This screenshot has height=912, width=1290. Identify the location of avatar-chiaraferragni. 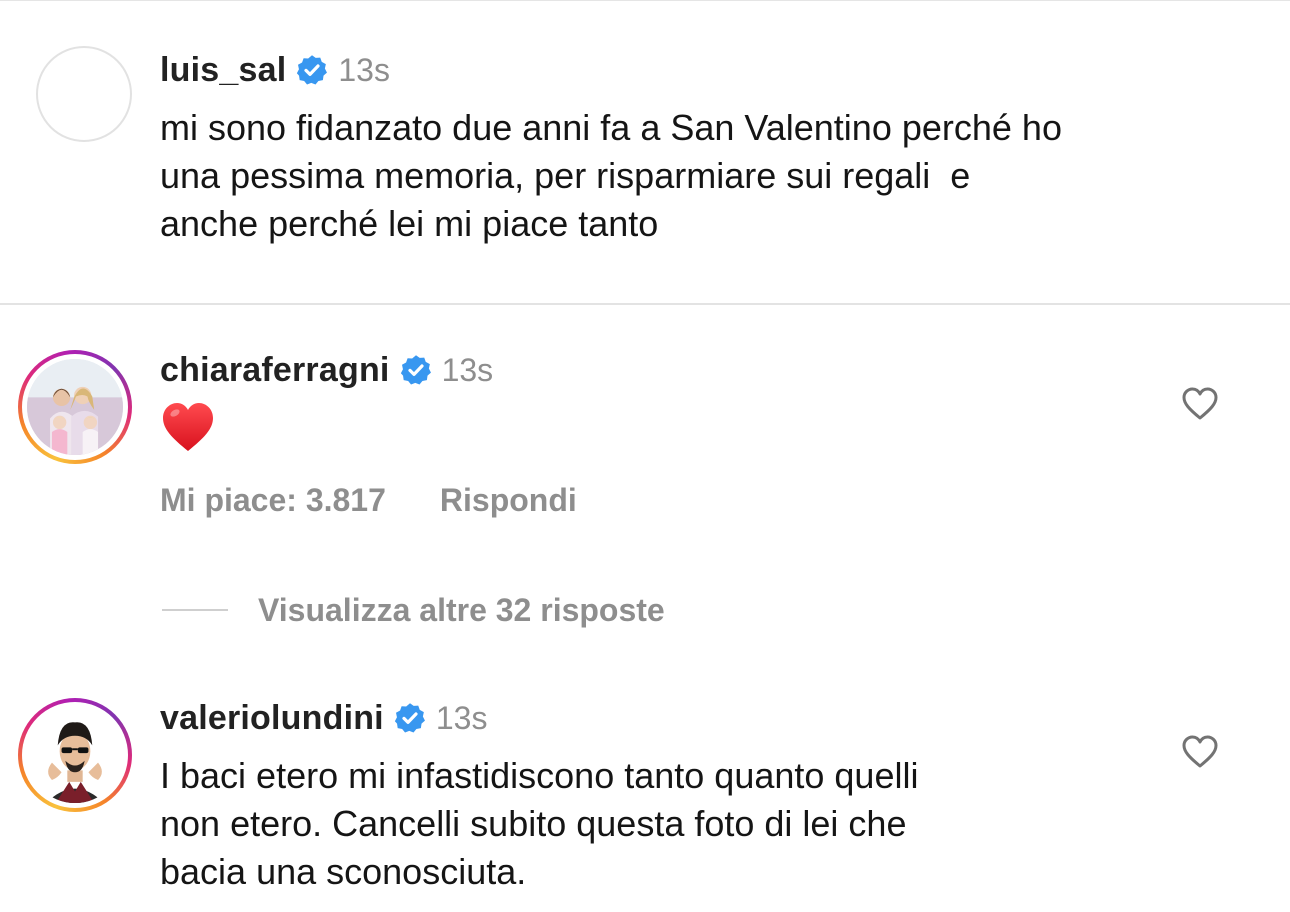
(75, 407).